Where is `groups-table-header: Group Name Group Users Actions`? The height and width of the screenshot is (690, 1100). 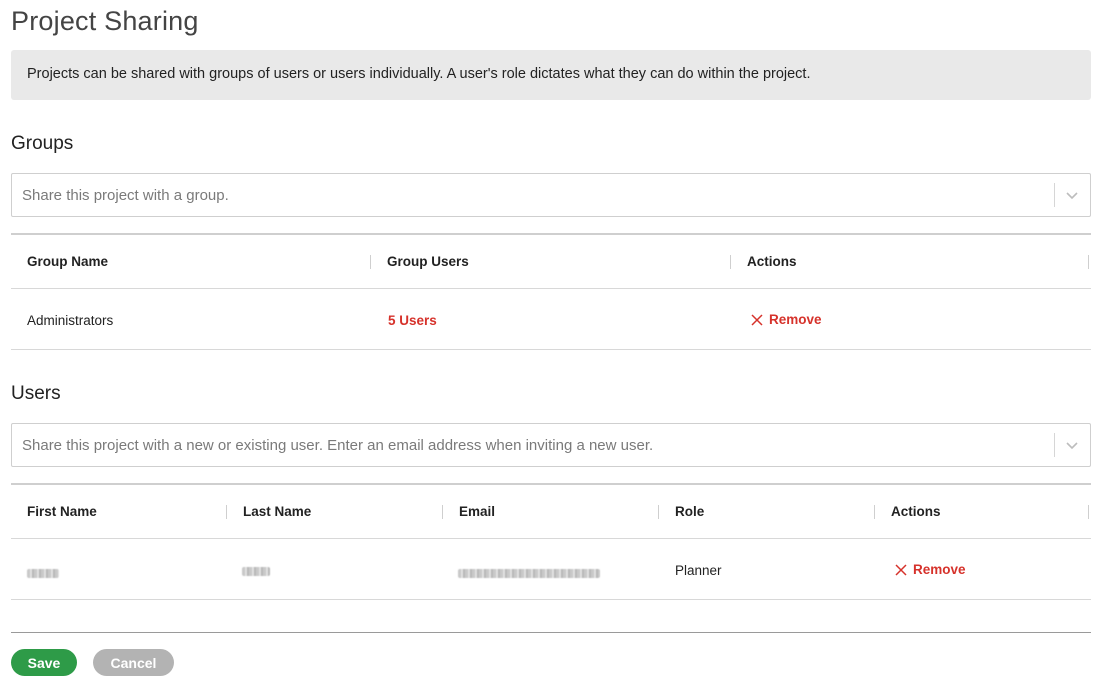 groups-table-header: Group Name Group Users Actions is located at coordinates (551, 262).